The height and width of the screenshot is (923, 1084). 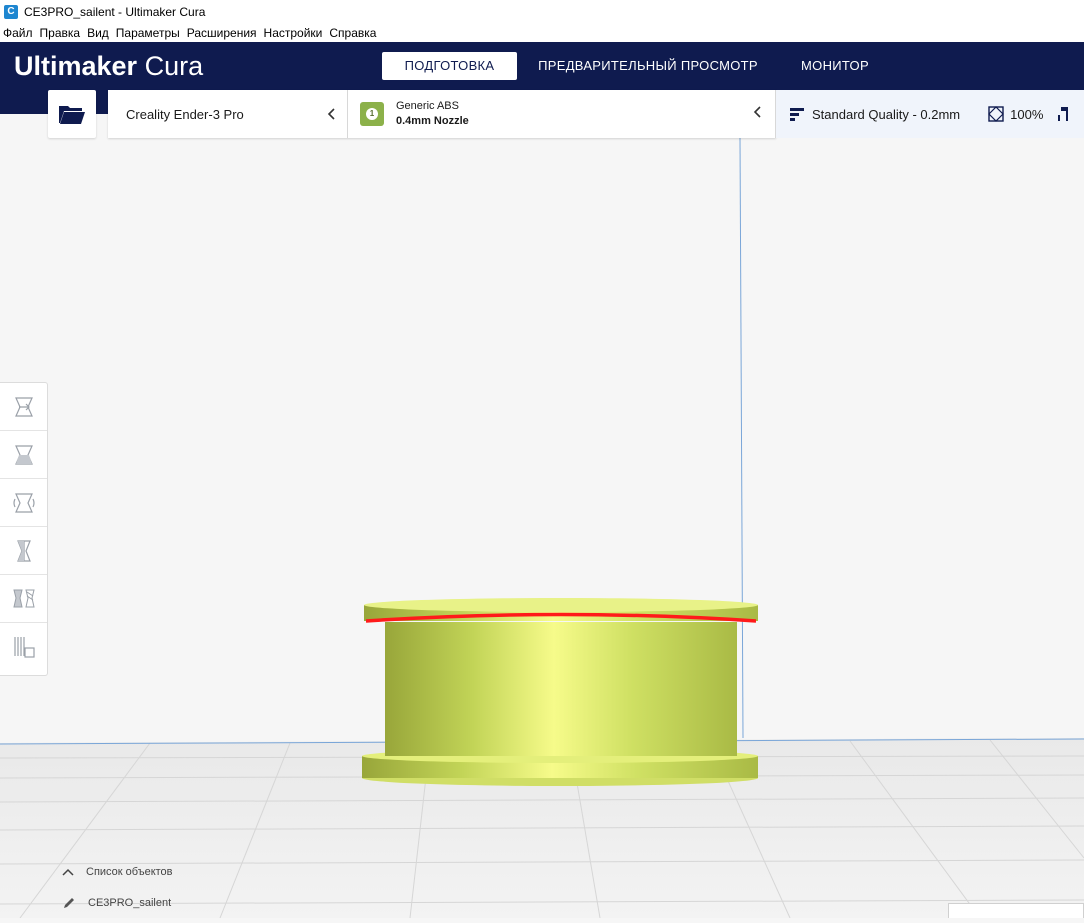 What do you see at coordinates (449, 66) in the screenshot?
I see `tab-prepare: ПОДГОТОВКА` at bounding box center [449, 66].